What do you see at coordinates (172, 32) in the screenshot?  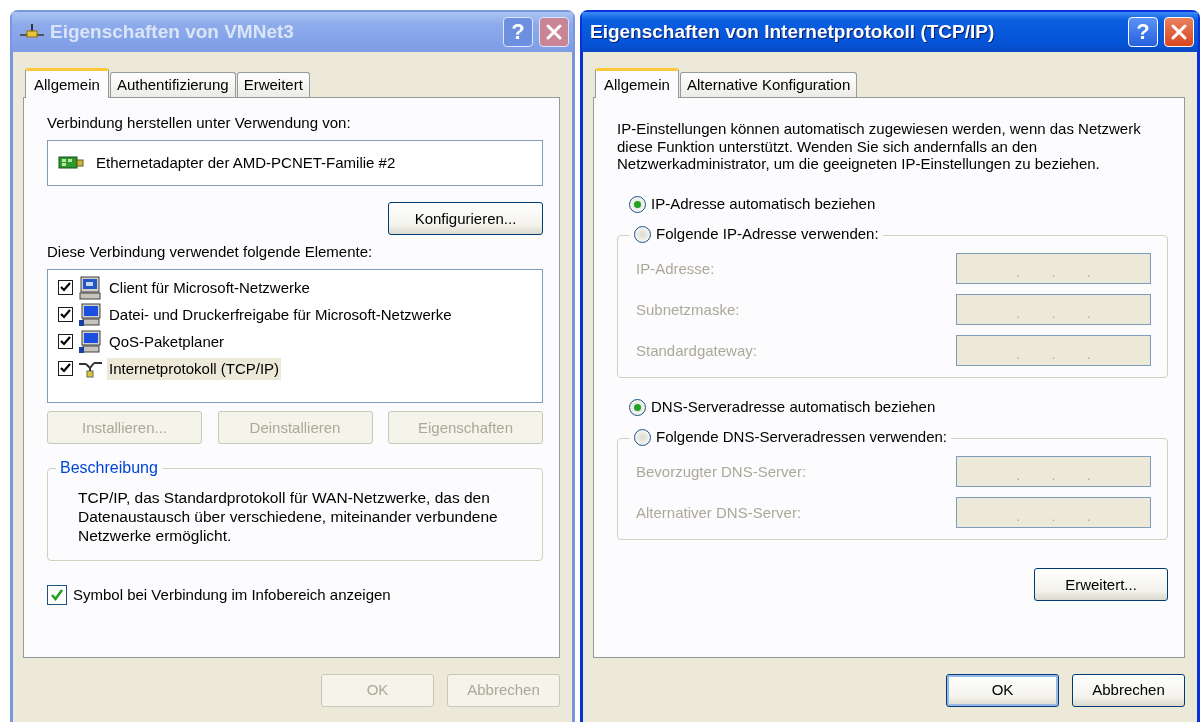 I see `window-title: Eigenschaften von VMNet3` at bounding box center [172, 32].